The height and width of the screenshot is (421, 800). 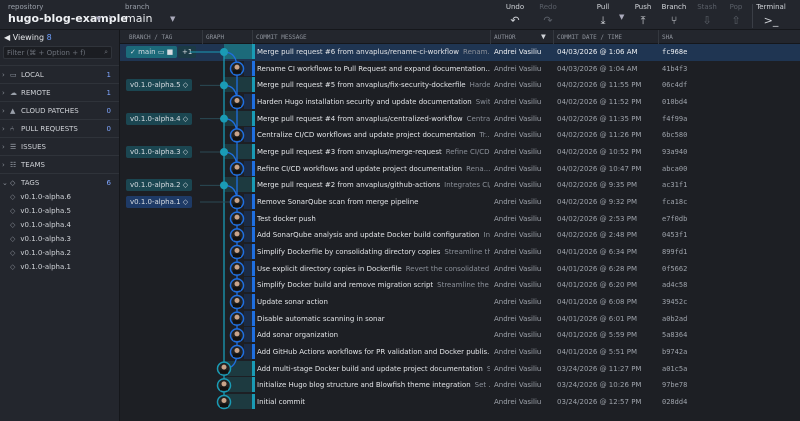 What do you see at coordinates (599, 85) in the screenshot?
I see `commit-date: 04/02/2026 @ 11:55 PM` at bounding box center [599, 85].